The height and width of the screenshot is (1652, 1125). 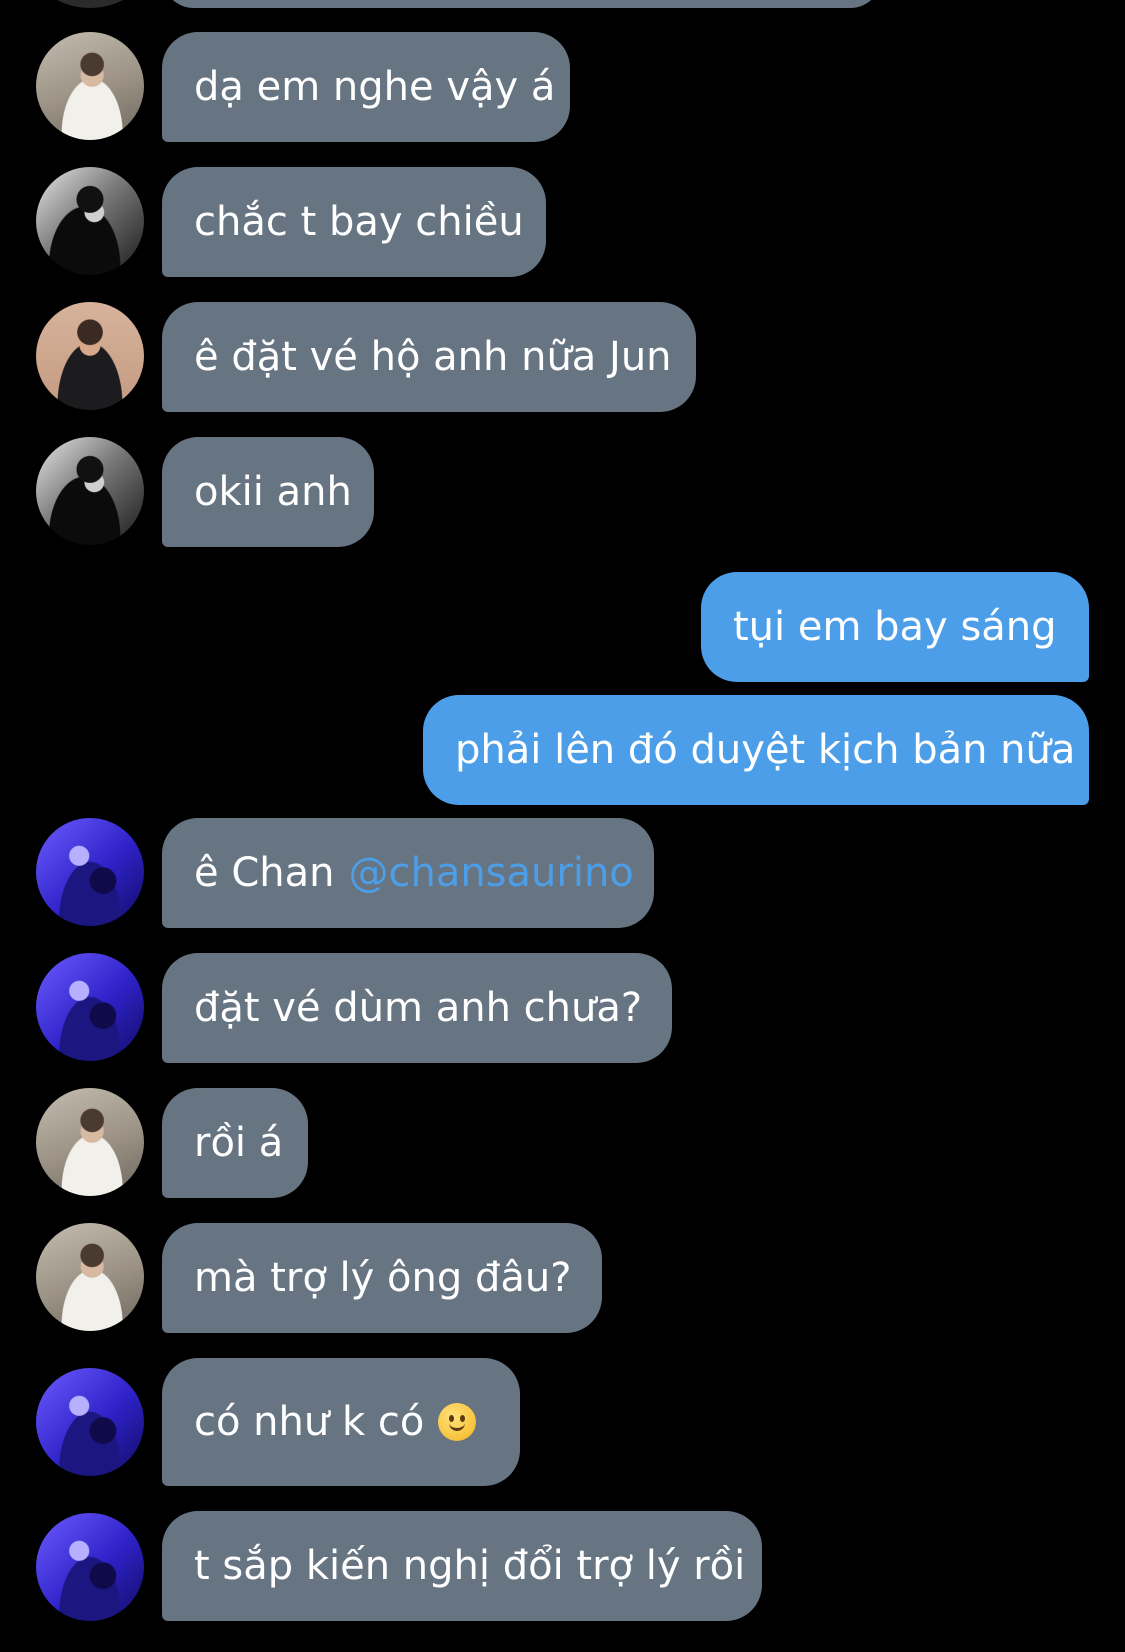 I want to click on message-bubble: chắc t bay chiều, so click(x=354, y=222).